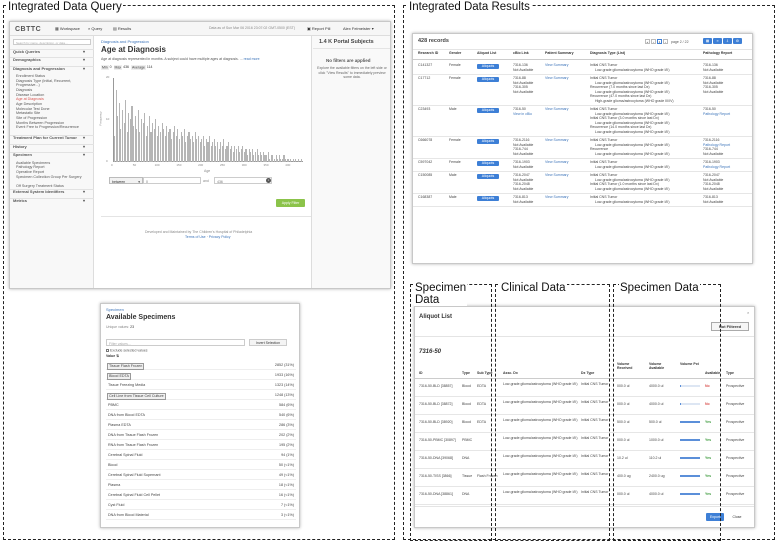  I want to click on results-column-header: Pathology Report, so click(717, 53).